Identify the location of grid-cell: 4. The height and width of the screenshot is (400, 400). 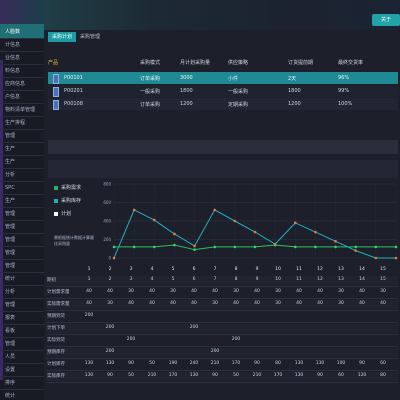
(152, 279).